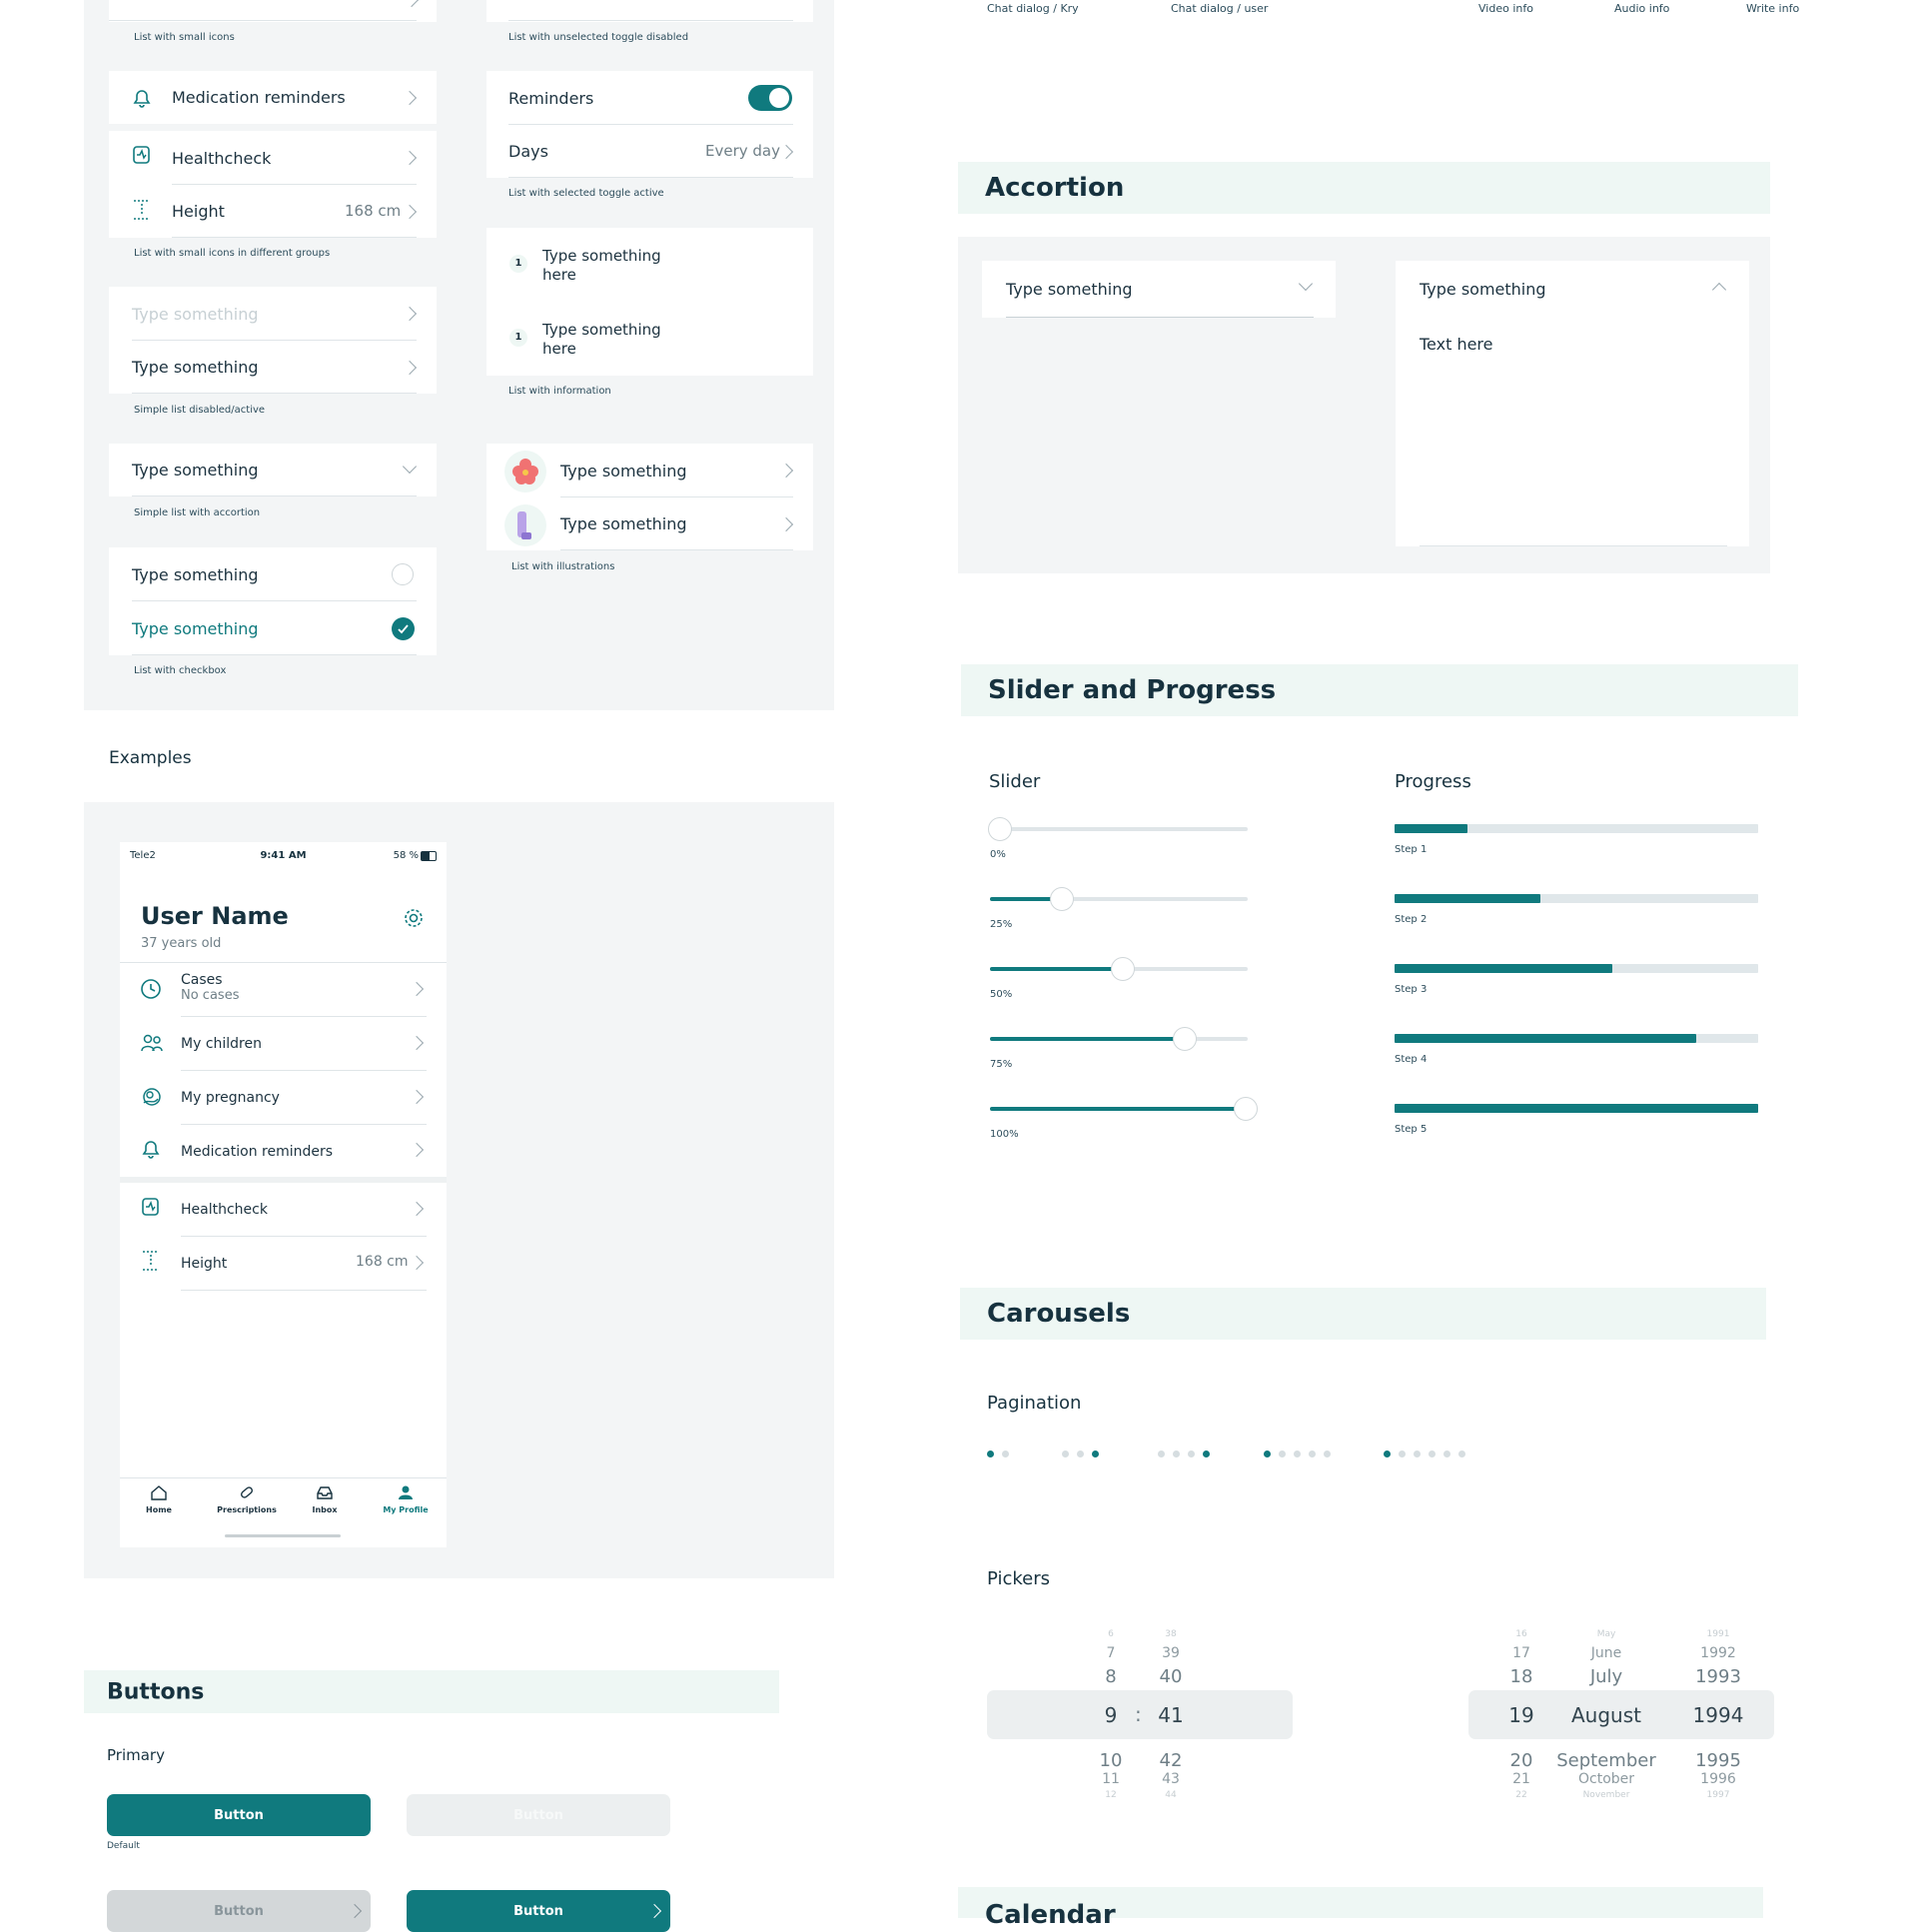 This screenshot has width=1918, height=1932. I want to click on slider-progress-title: Slider and Progress, so click(1132, 690).